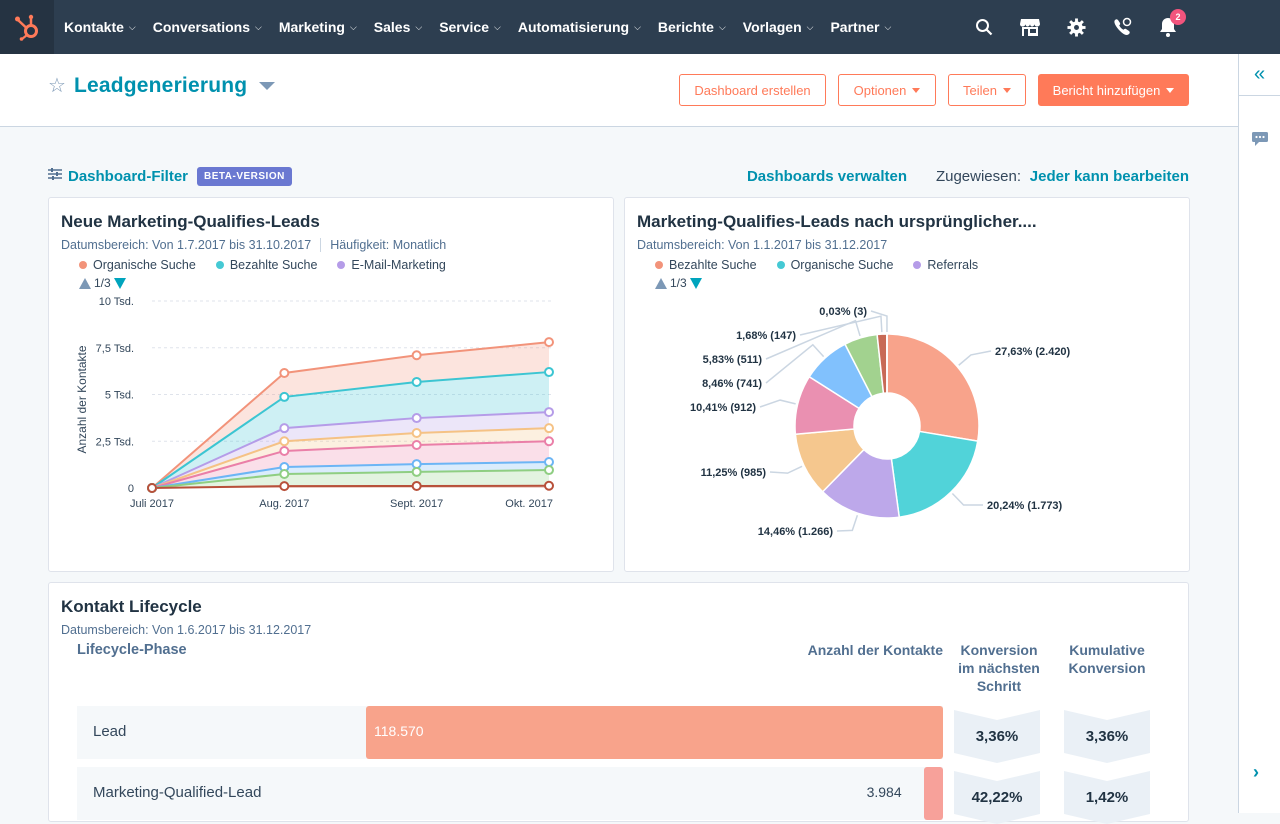 The width and height of the screenshot is (1280, 824). What do you see at coordinates (100, 27) in the screenshot?
I see `nav-item-kontakte: Kontakte⌵` at bounding box center [100, 27].